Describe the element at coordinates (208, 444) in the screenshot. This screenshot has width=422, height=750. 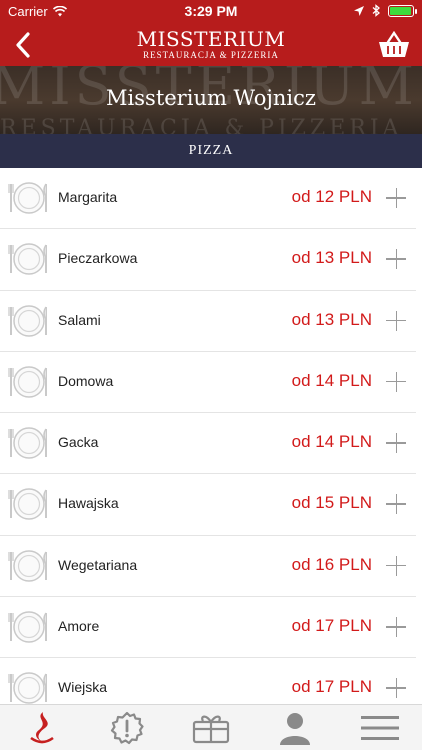
I see `list-item: Gacka od 14 PLN` at that location.